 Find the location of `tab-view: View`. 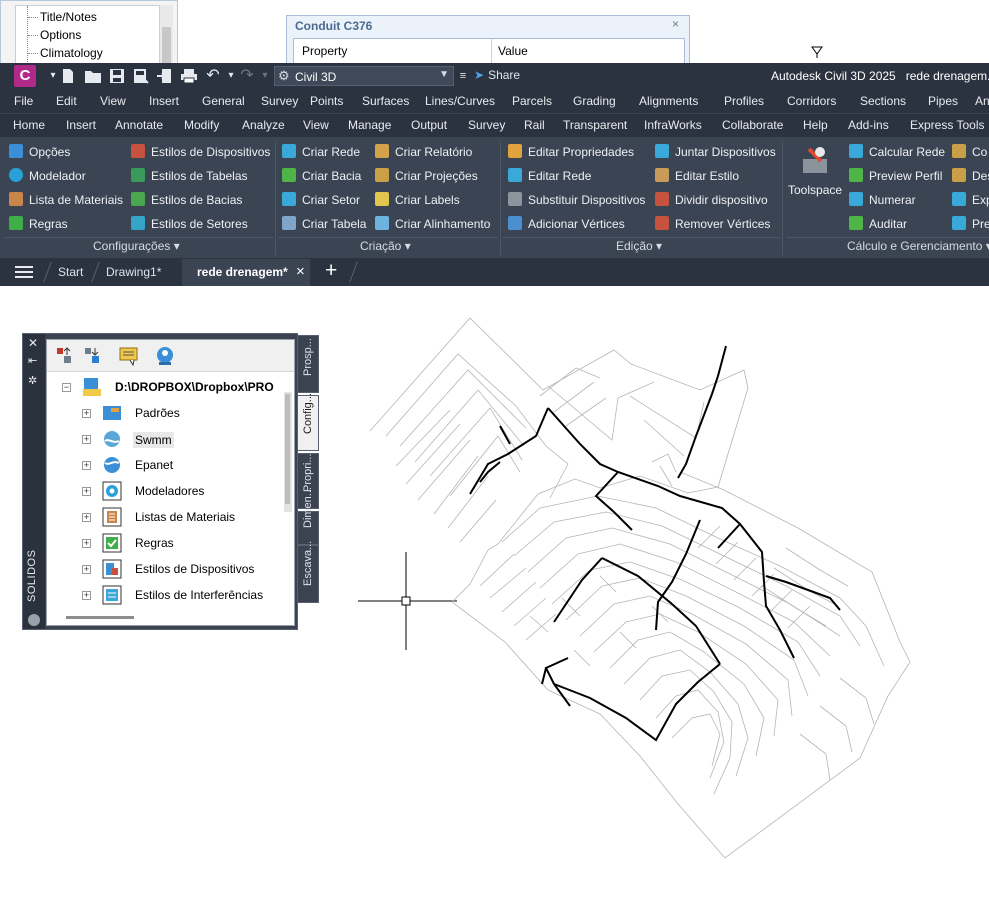

tab-view: View is located at coordinates (316, 125).